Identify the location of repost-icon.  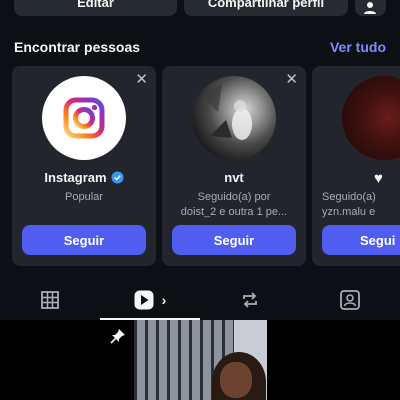
(250, 300).